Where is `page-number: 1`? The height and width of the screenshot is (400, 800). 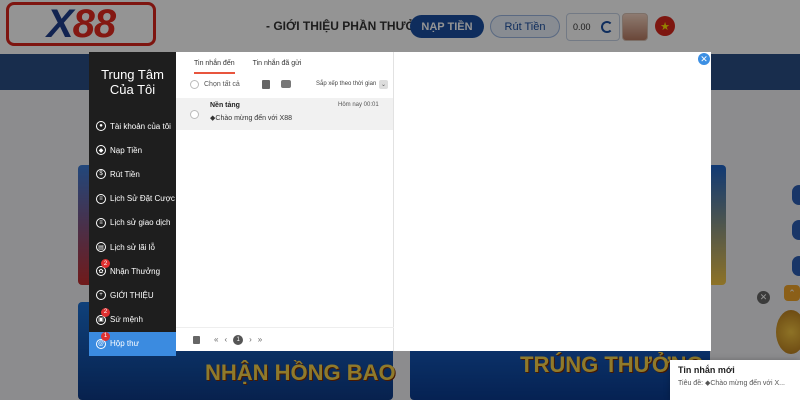
page-number: 1 is located at coordinates (238, 339).